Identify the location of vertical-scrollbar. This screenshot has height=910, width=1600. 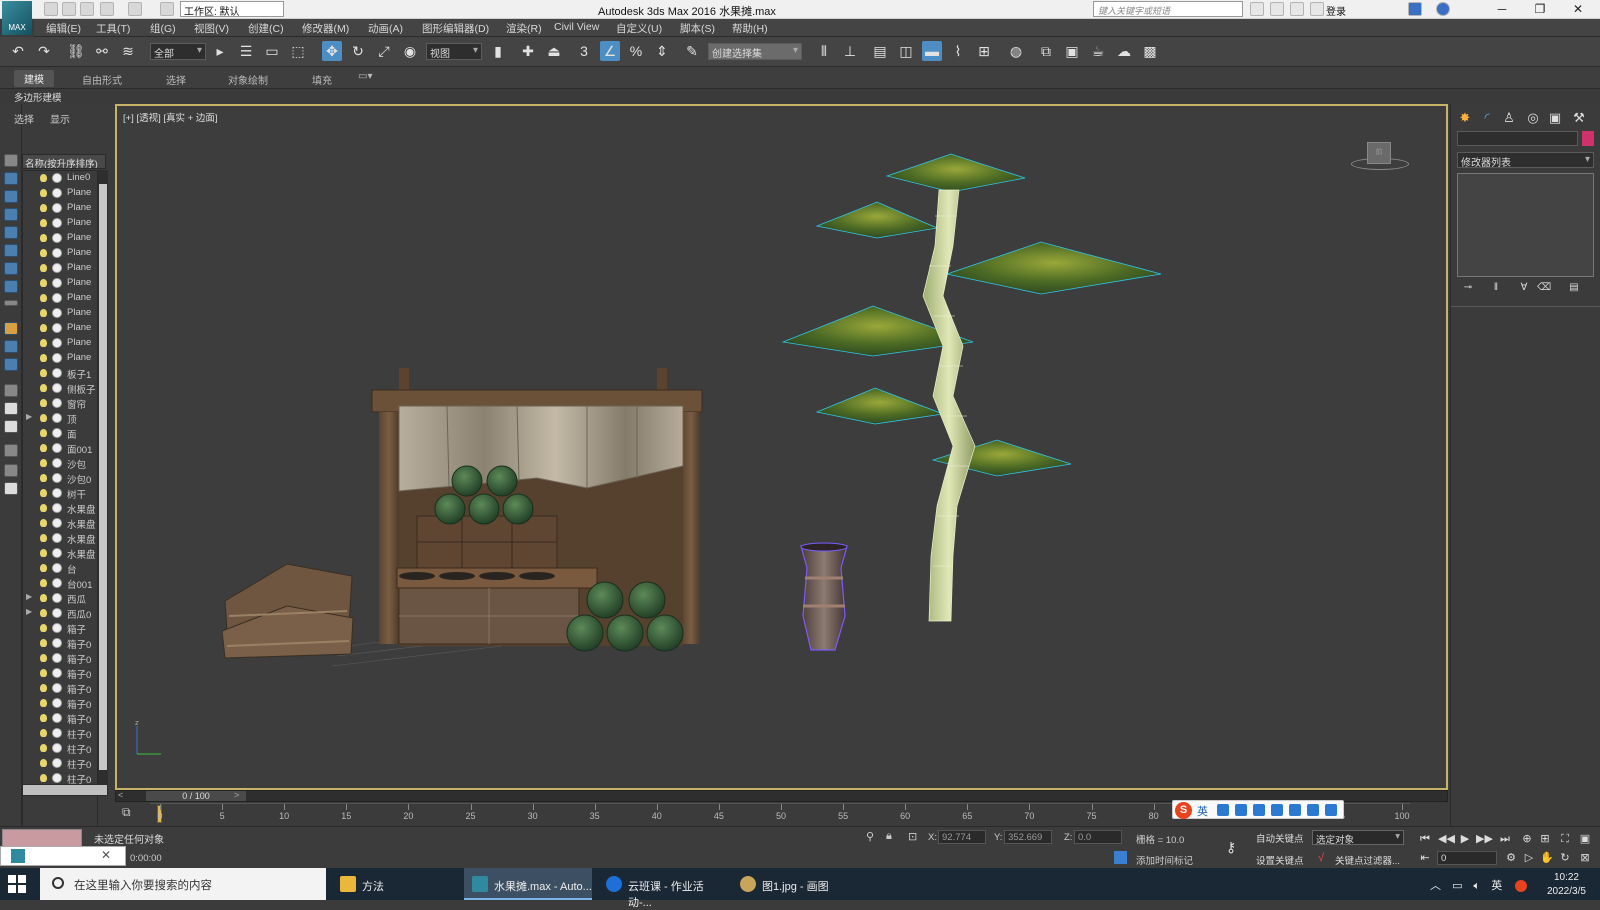
(103, 480).